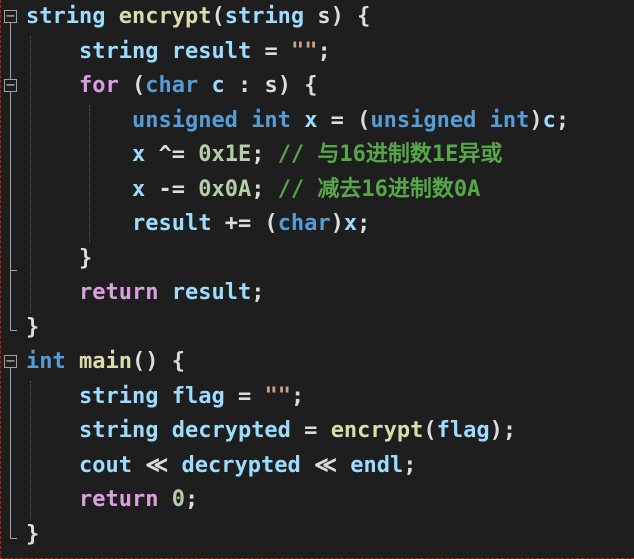 The height and width of the screenshot is (559, 634). I want to click on fold-range-main, so click(10, 453).